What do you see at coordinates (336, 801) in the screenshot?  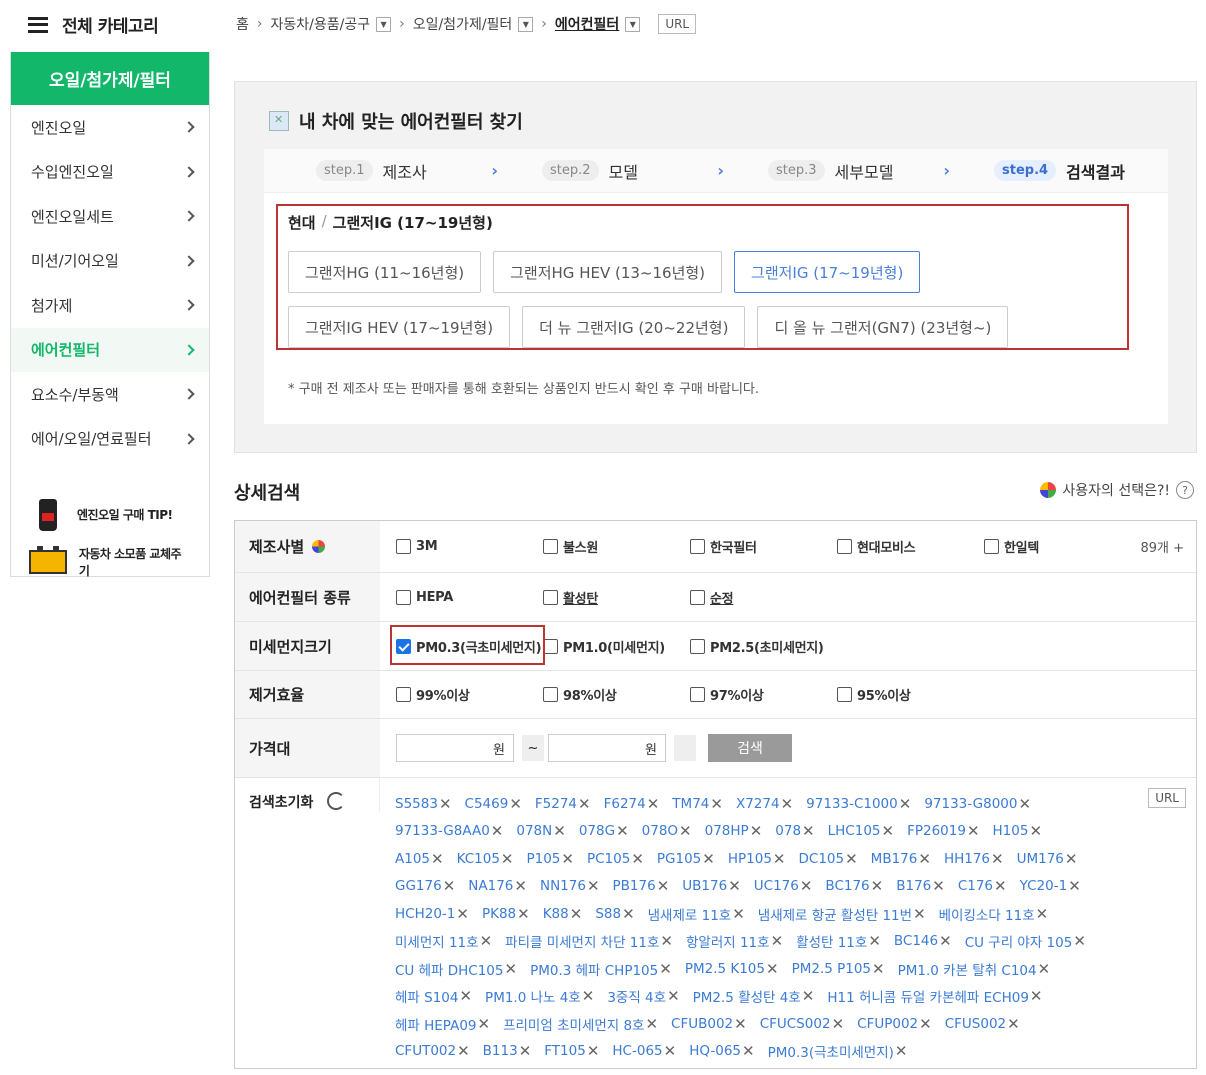 I see `refresh-icon` at bounding box center [336, 801].